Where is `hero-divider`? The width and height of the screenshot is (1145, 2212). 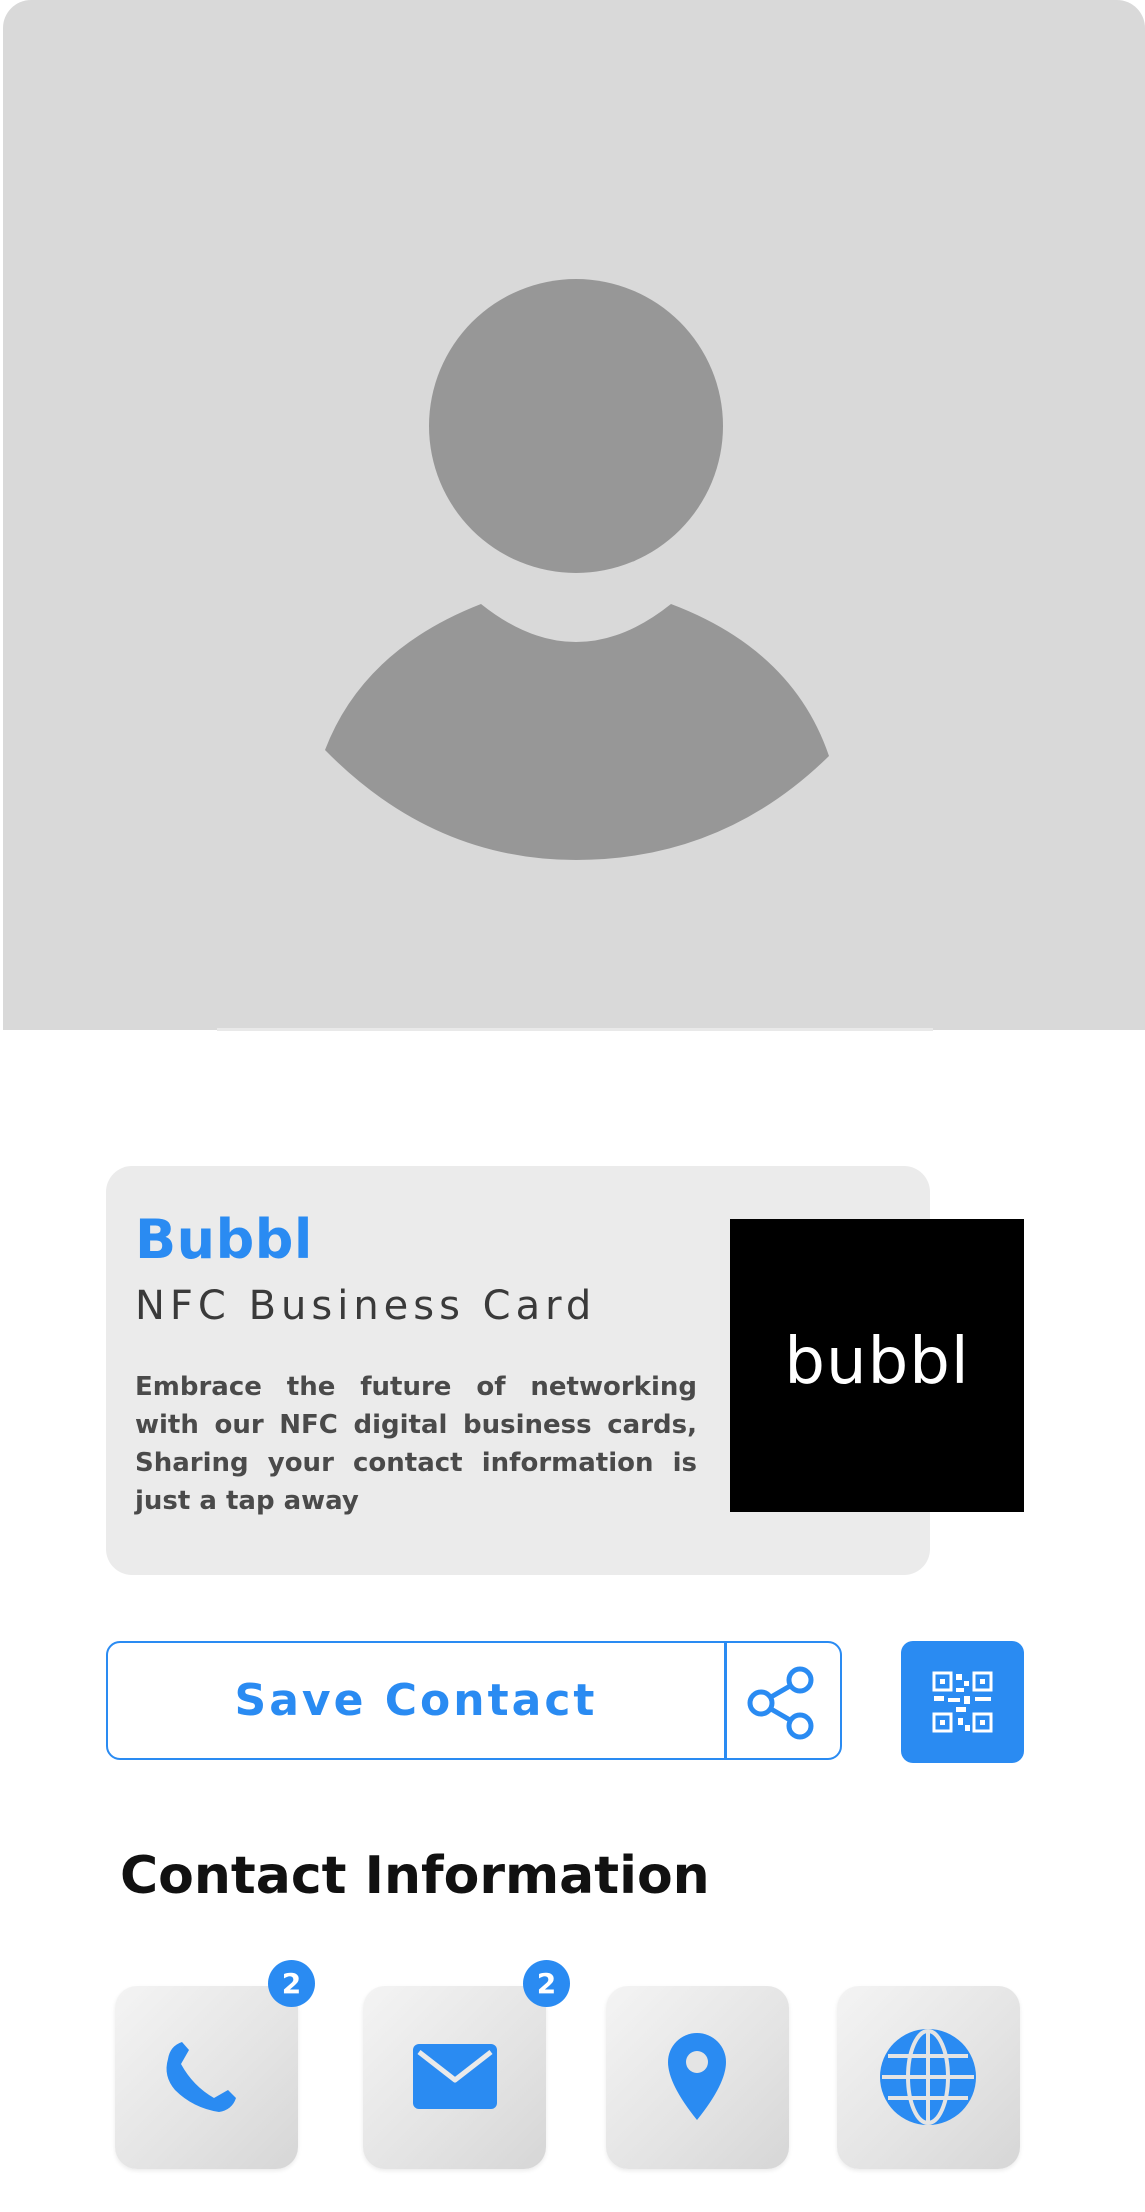
hero-divider is located at coordinates (575, 1029).